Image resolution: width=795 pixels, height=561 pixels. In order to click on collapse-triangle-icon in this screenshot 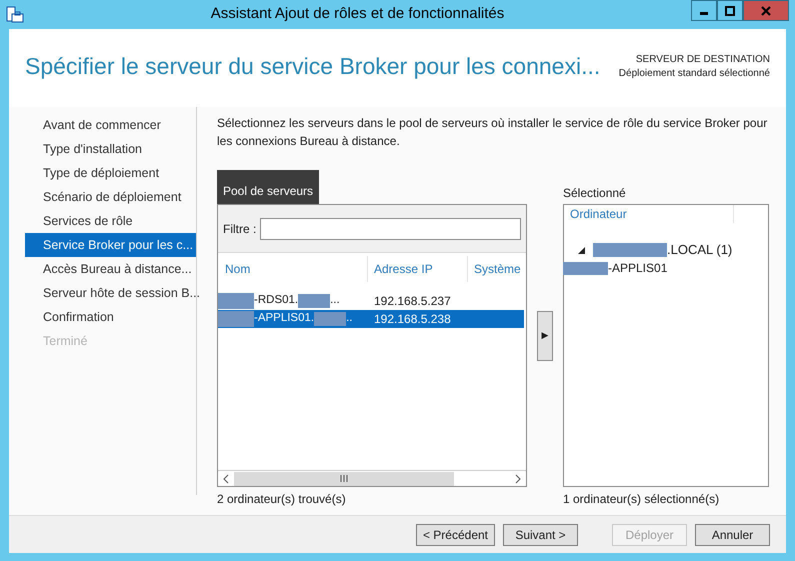, I will do `click(581, 250)`.